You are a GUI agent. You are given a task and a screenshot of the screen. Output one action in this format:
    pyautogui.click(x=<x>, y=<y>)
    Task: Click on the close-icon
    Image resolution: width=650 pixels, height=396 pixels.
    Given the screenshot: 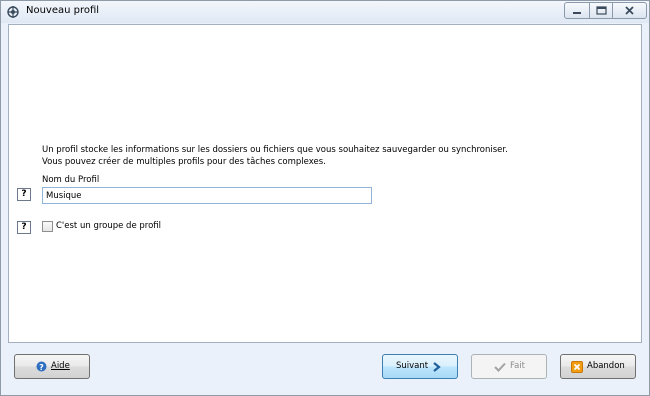 What is the action you would take?
    pyautogui.click(x=629, y=10)
    